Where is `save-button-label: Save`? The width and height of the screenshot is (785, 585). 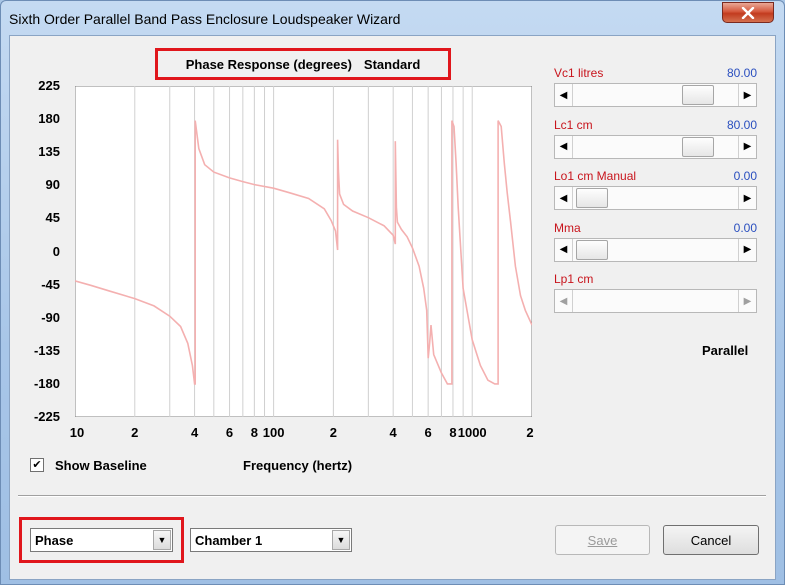
save-button-label: Save is located at coordinates (602, 540).